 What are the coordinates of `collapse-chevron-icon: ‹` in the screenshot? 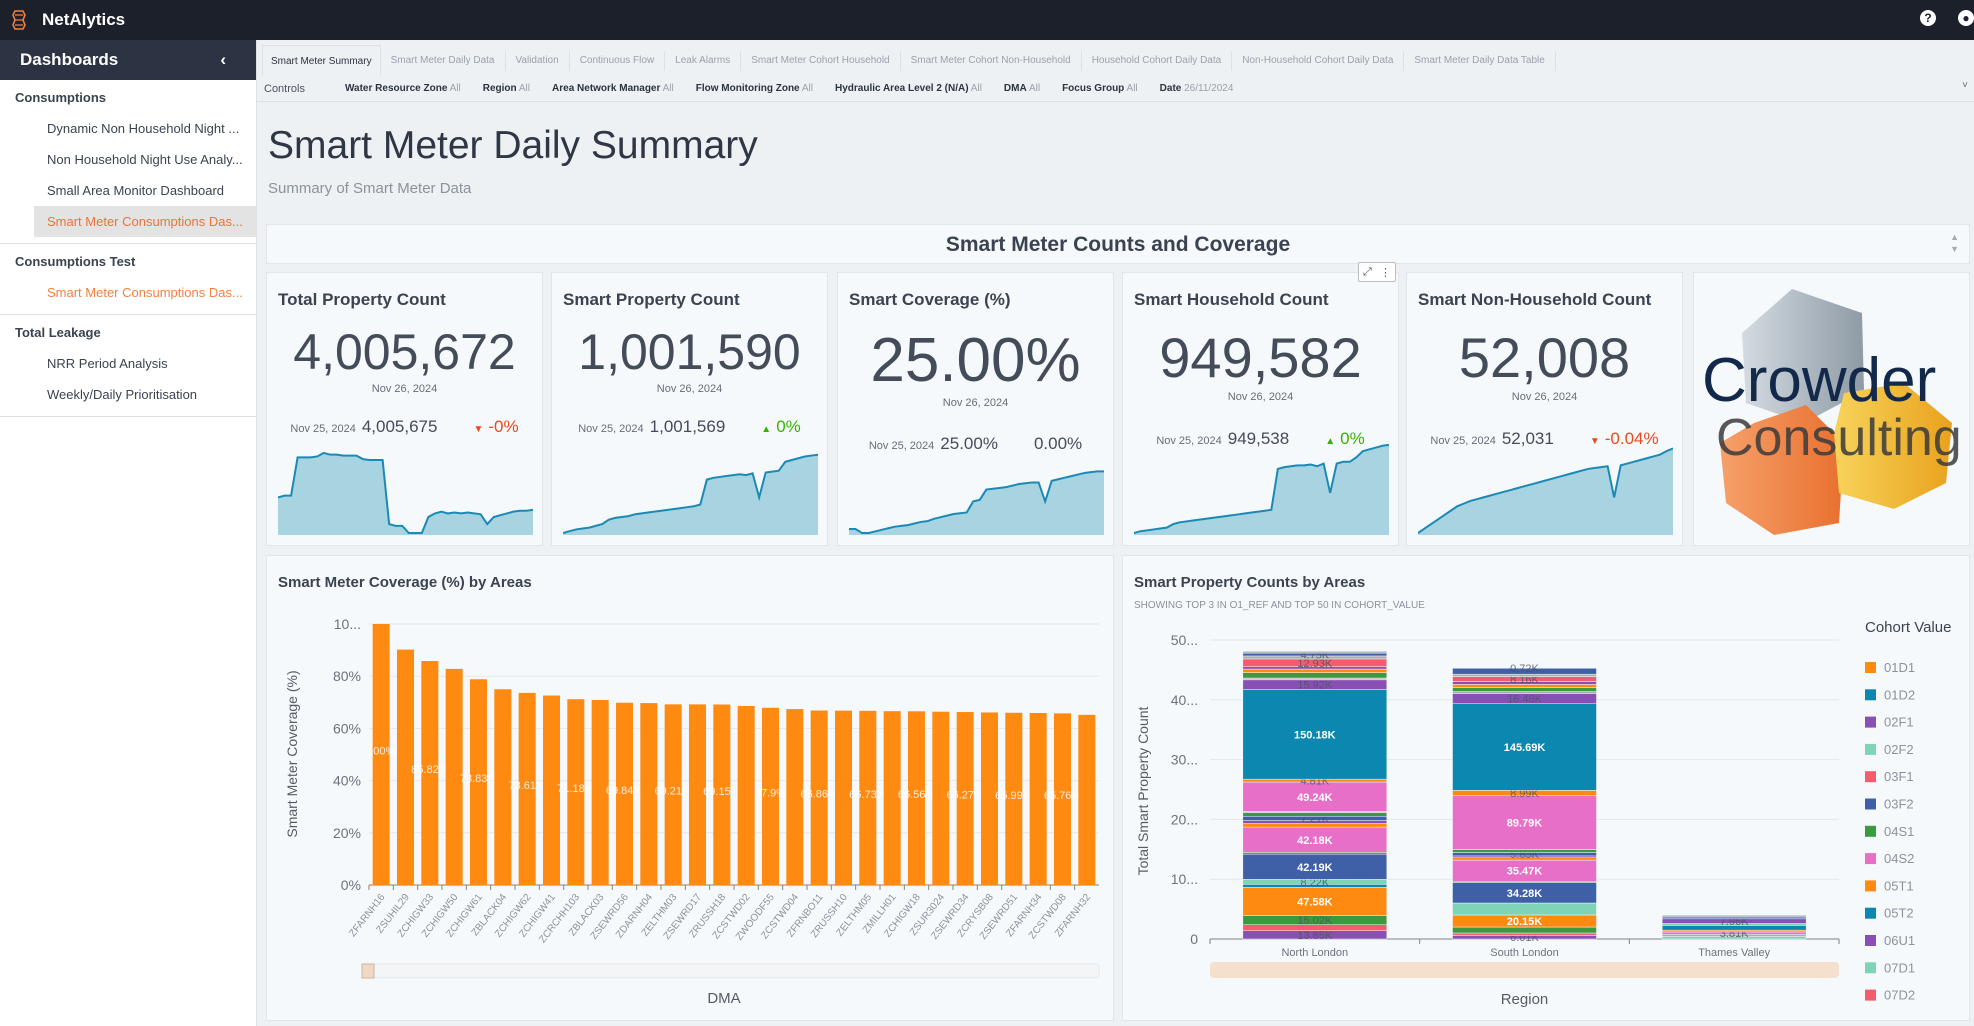 It's located at (223, 60).